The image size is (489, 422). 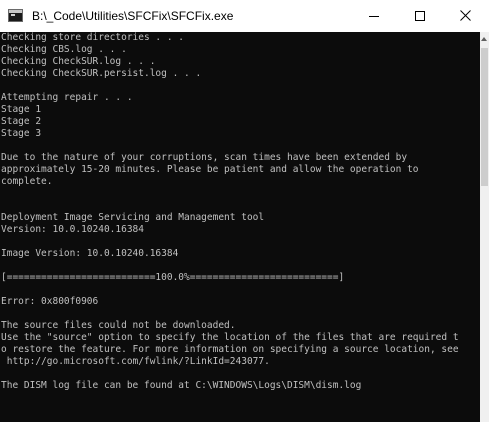 What do you see at coordinates (133, 16) in the screenshot?
I see `window-title: B:\_Code\Utilities\SFCFix\SFCFix.exe` at bounding box center [133, 16].